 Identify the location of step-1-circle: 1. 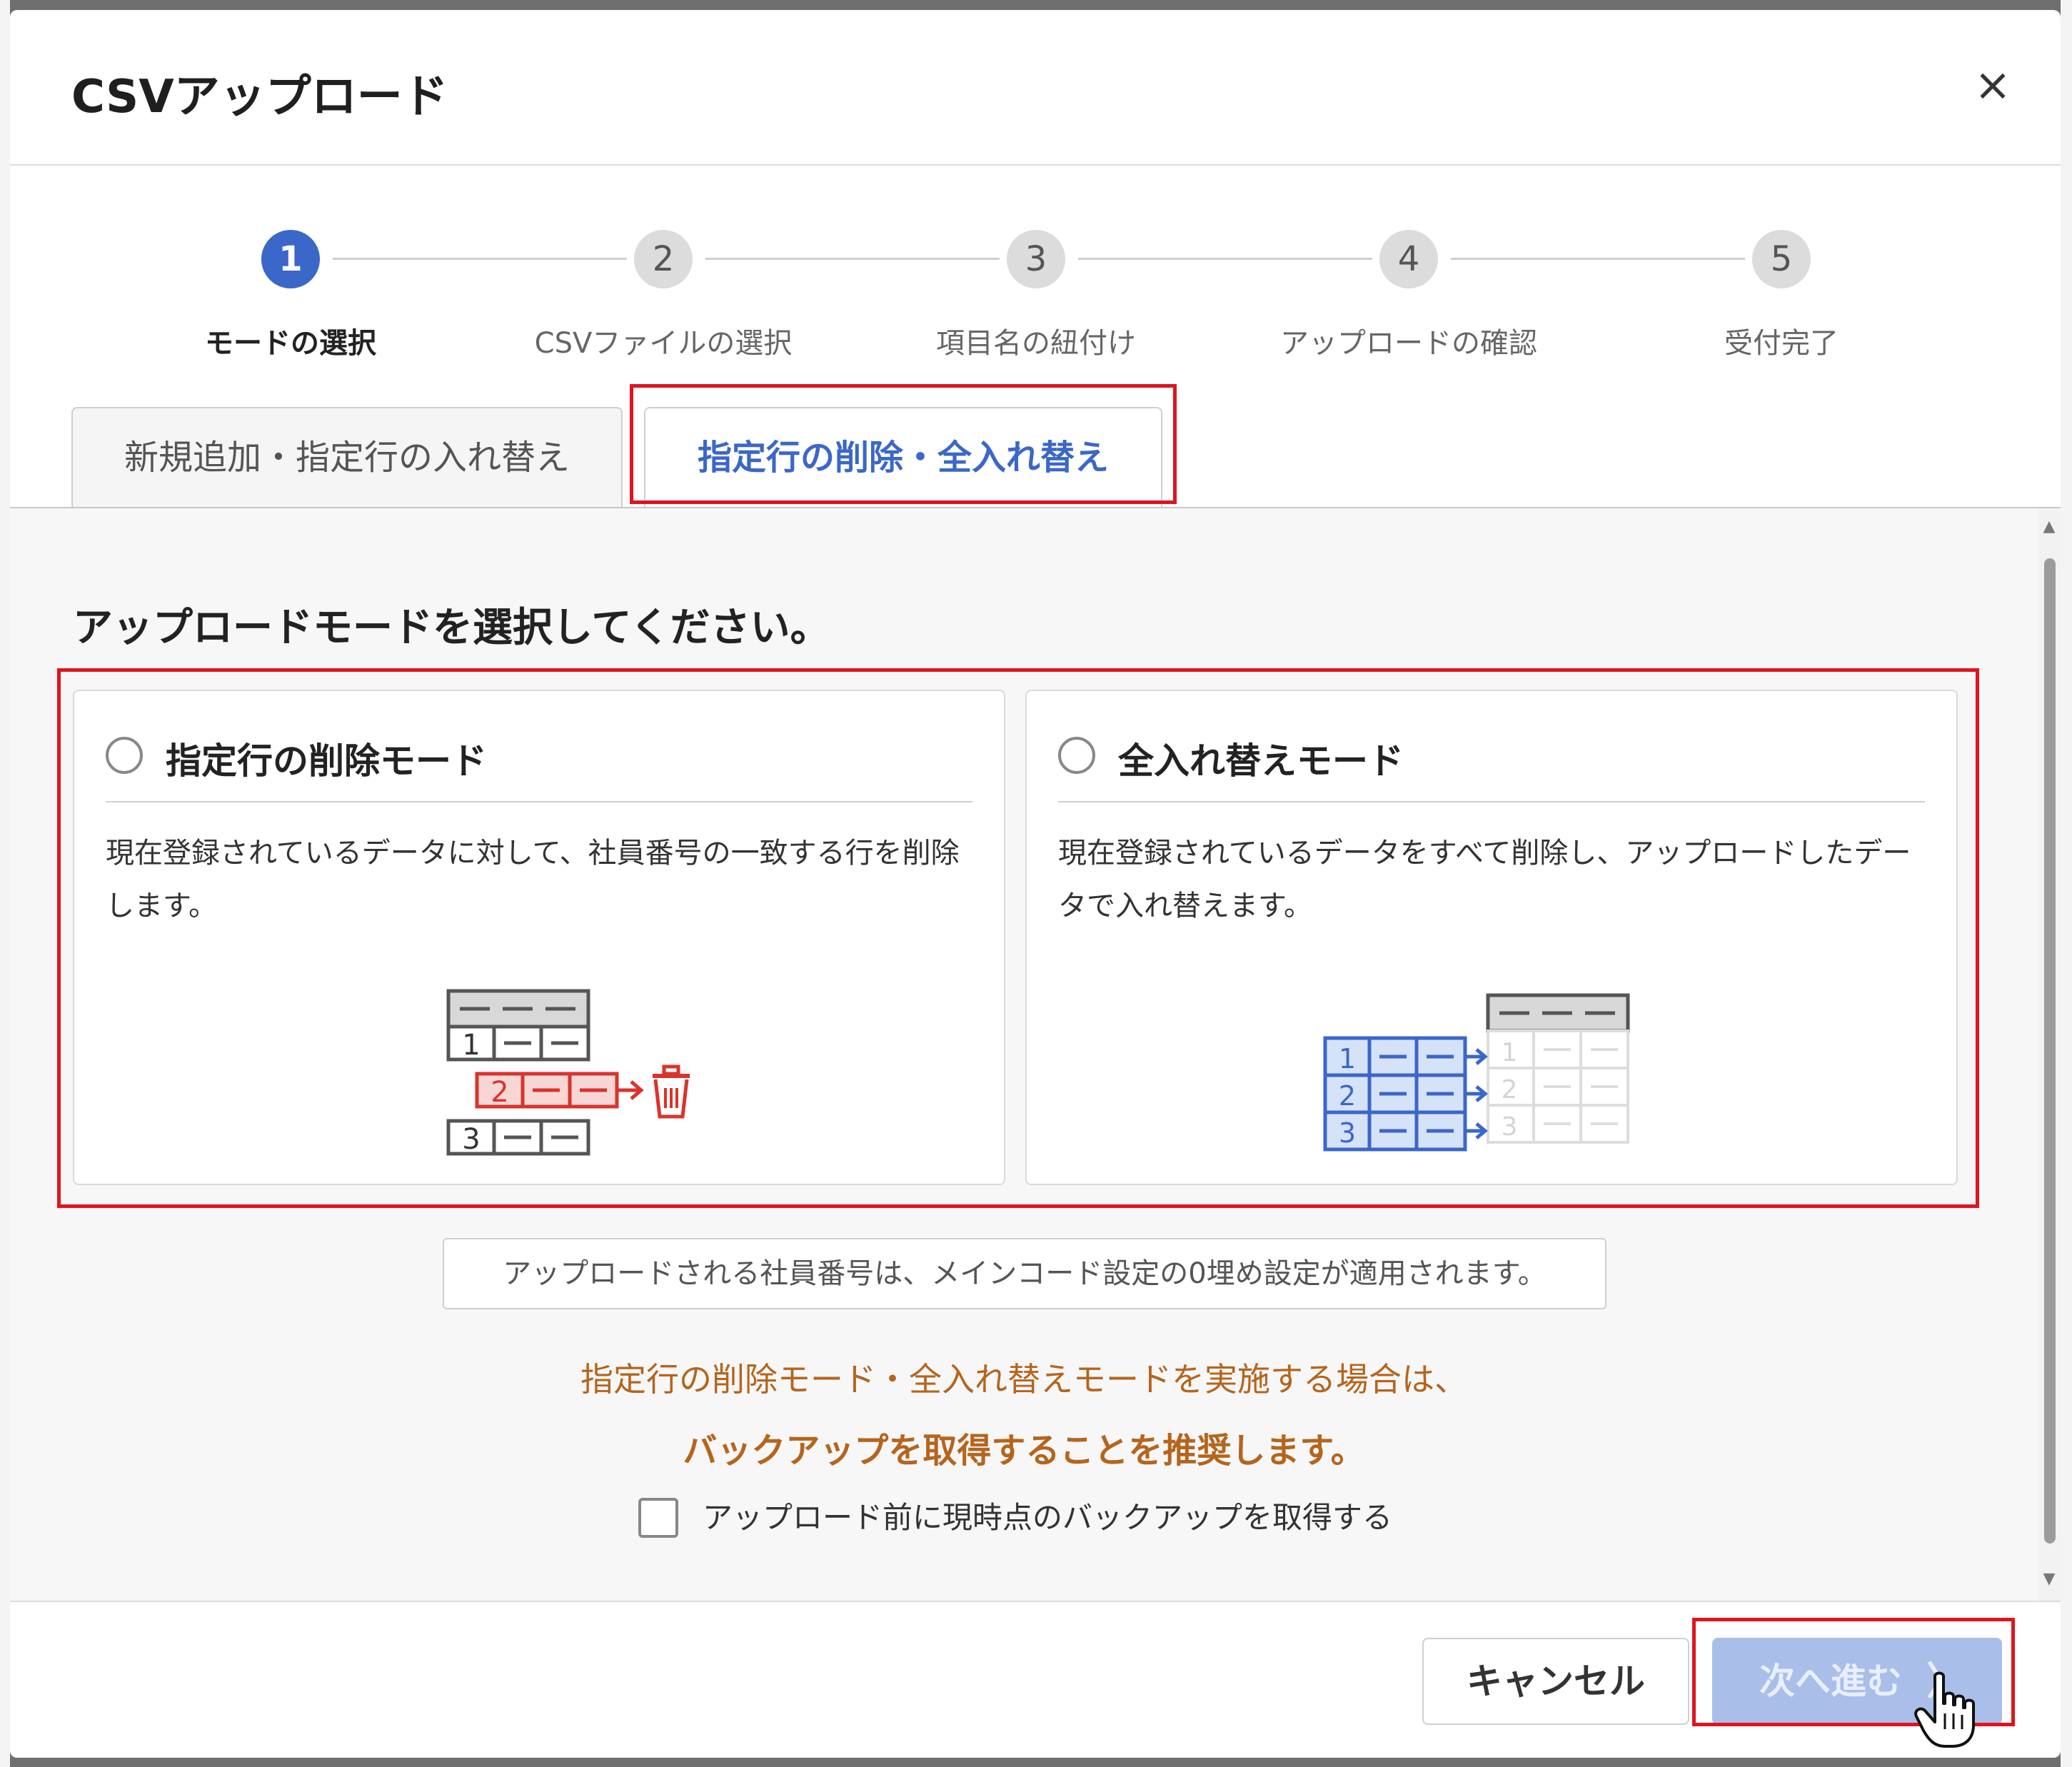
(290, 259).